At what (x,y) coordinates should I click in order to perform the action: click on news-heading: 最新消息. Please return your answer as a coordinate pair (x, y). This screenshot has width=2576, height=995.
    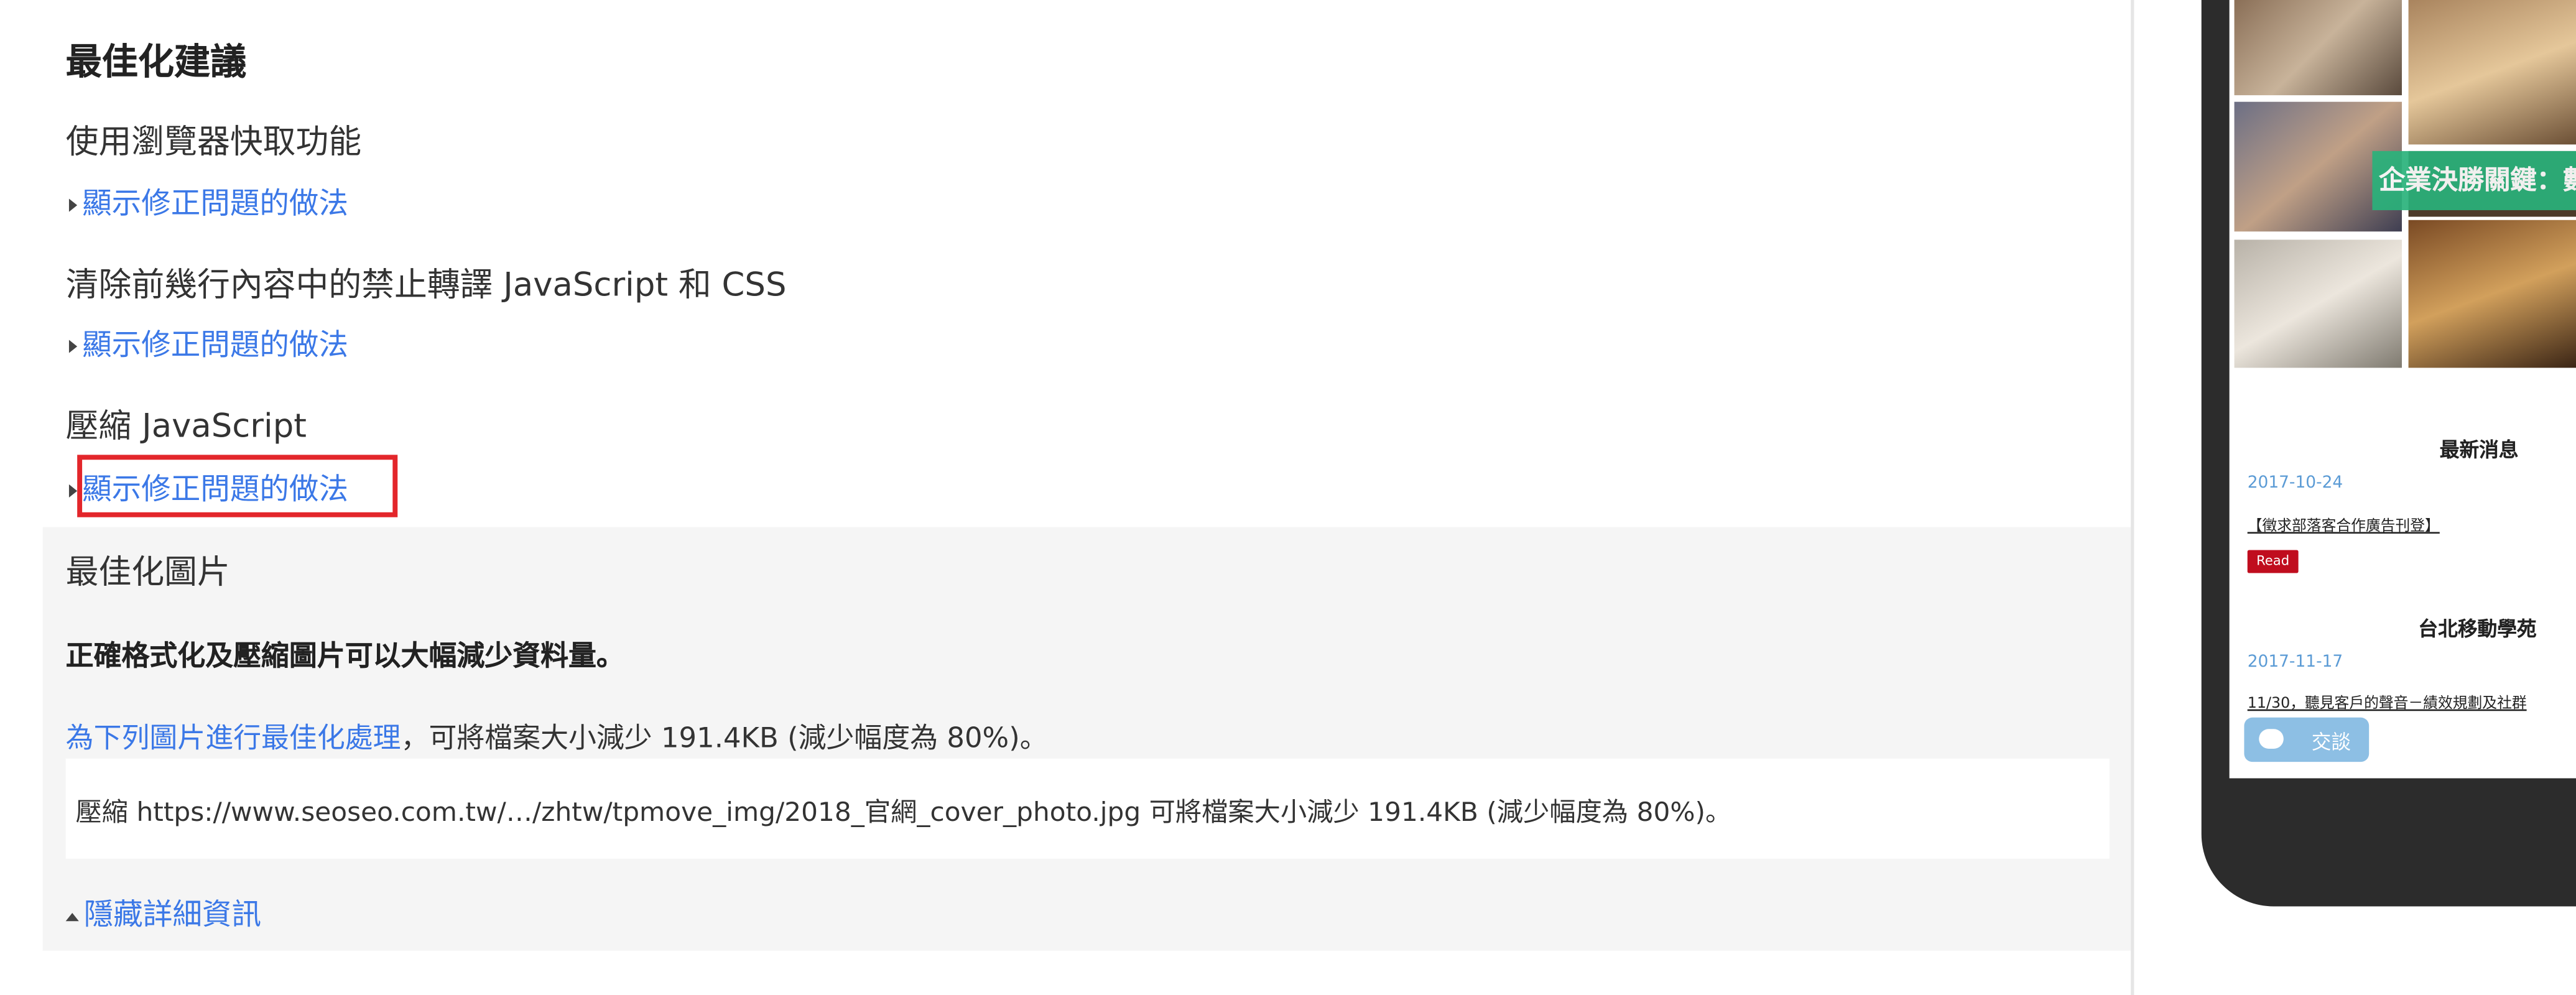
    Looking at the image, I should click on (2479, 449).